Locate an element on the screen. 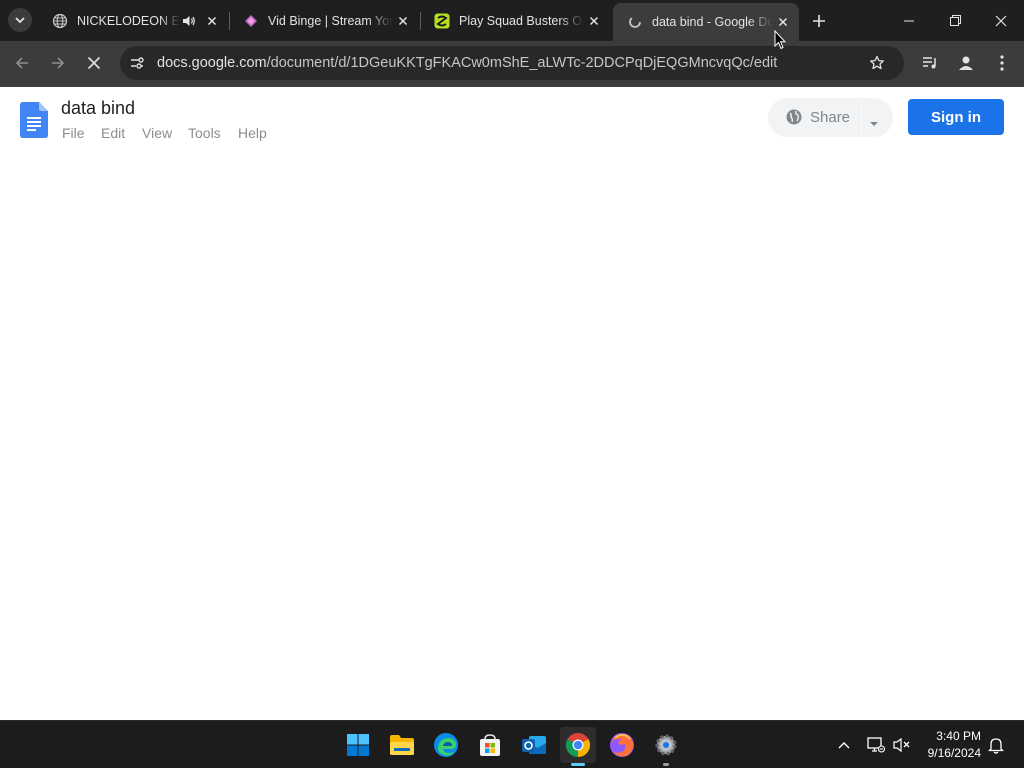 This screenshot has height=768, width=1024. notification-bell-icon is located at coordinates (996, 745).